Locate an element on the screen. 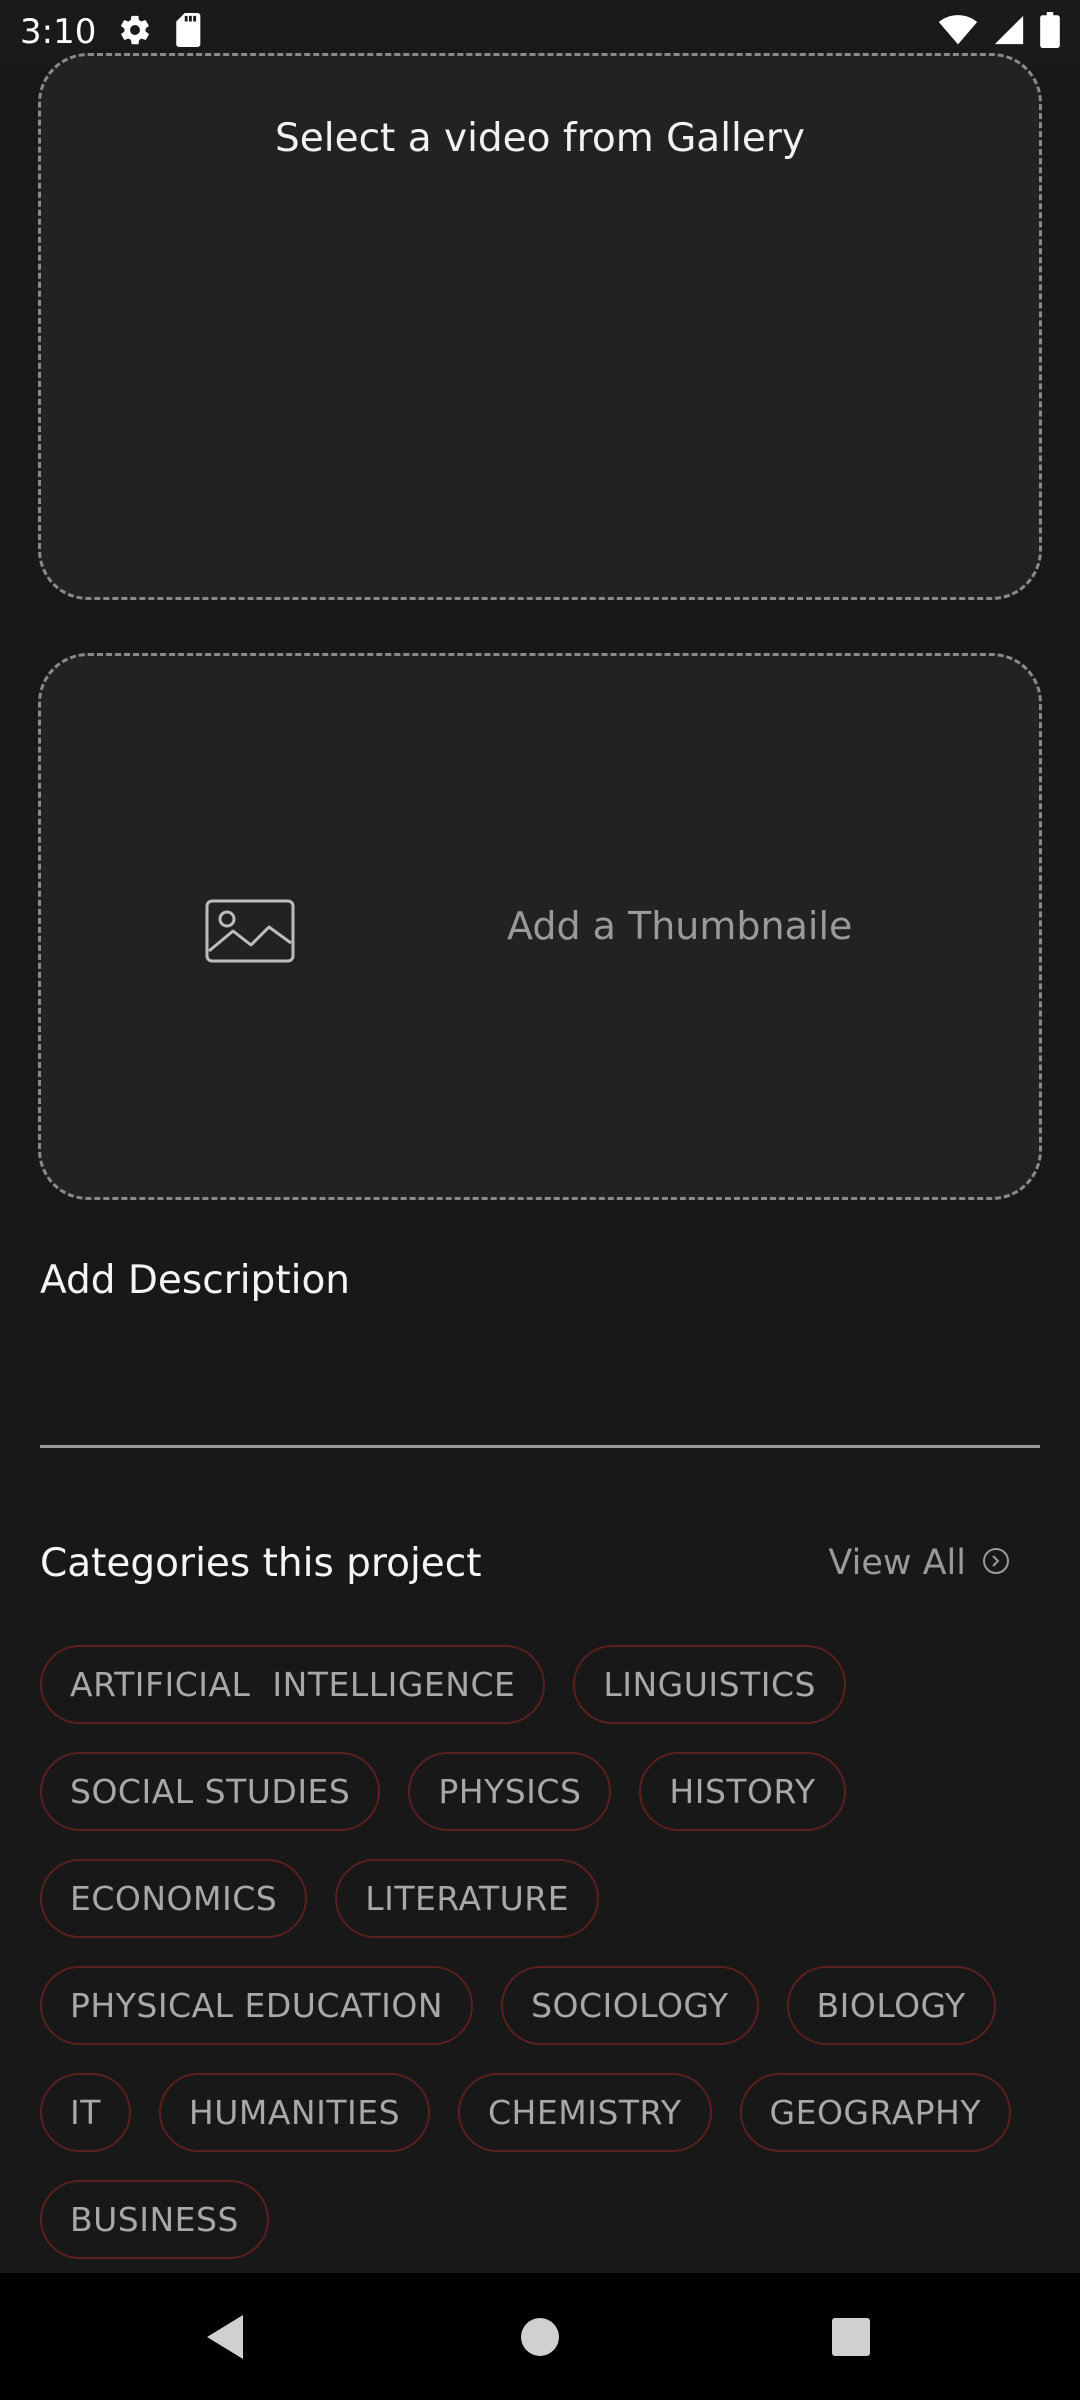 The width and height of the screenshot is (1080, 2400). description-label: Add Description is located at coordinates (195, 1280).